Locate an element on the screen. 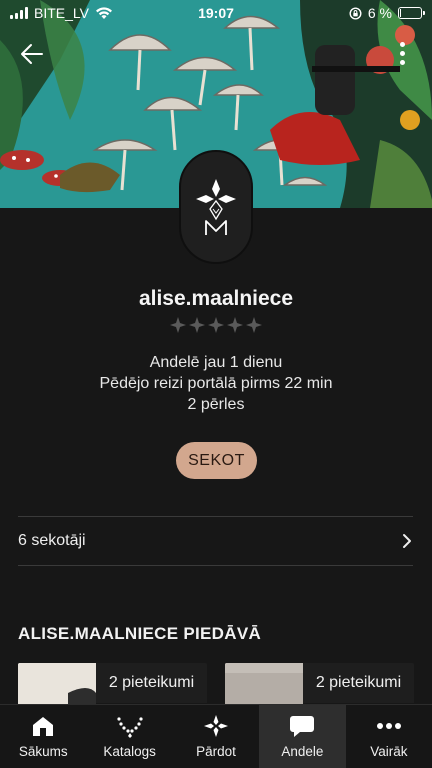 Image resolution: width=432 pixels, height=768 pixels. status-bar: BITE_LV 19:07 6 % is located at coordinates (216, 13).